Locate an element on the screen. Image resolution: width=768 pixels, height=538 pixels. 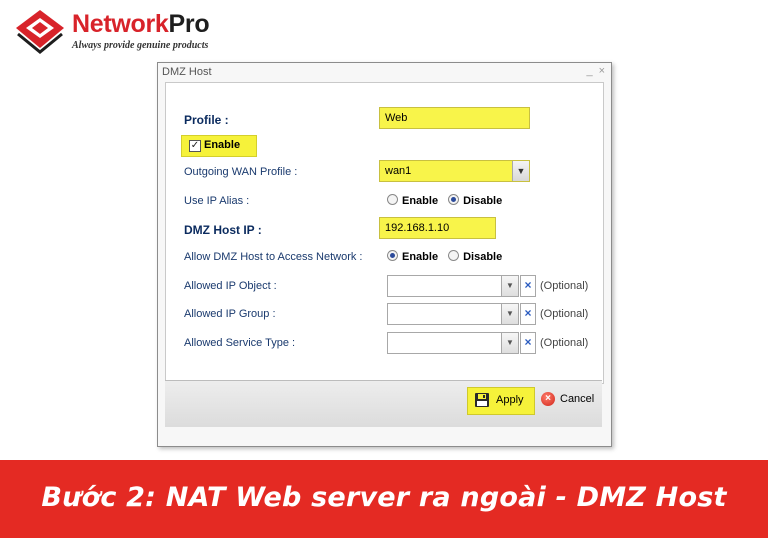
dialog-footer: Apply × Cancel is located at coordinates (383, 403).